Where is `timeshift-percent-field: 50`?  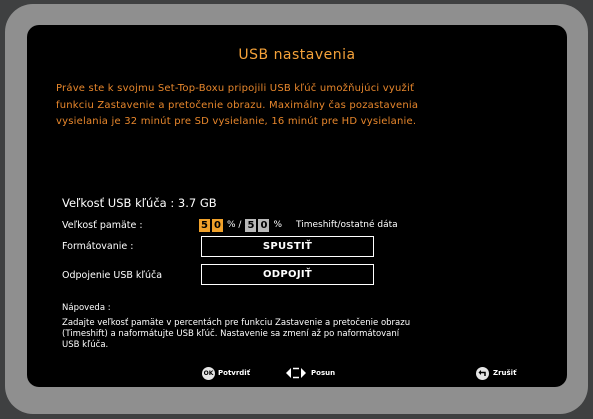 timeshift-percent-field: 50 is located at coordinates (211, 225).